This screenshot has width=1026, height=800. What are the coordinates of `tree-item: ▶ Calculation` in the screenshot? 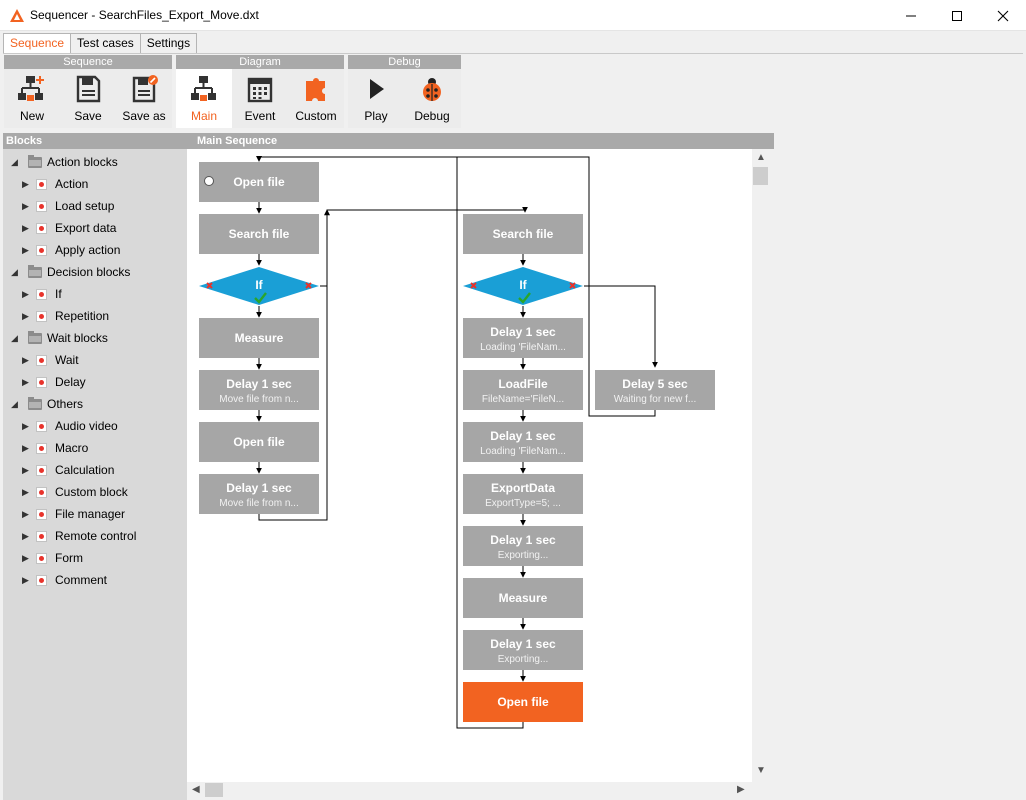 It's located at (95, 470).